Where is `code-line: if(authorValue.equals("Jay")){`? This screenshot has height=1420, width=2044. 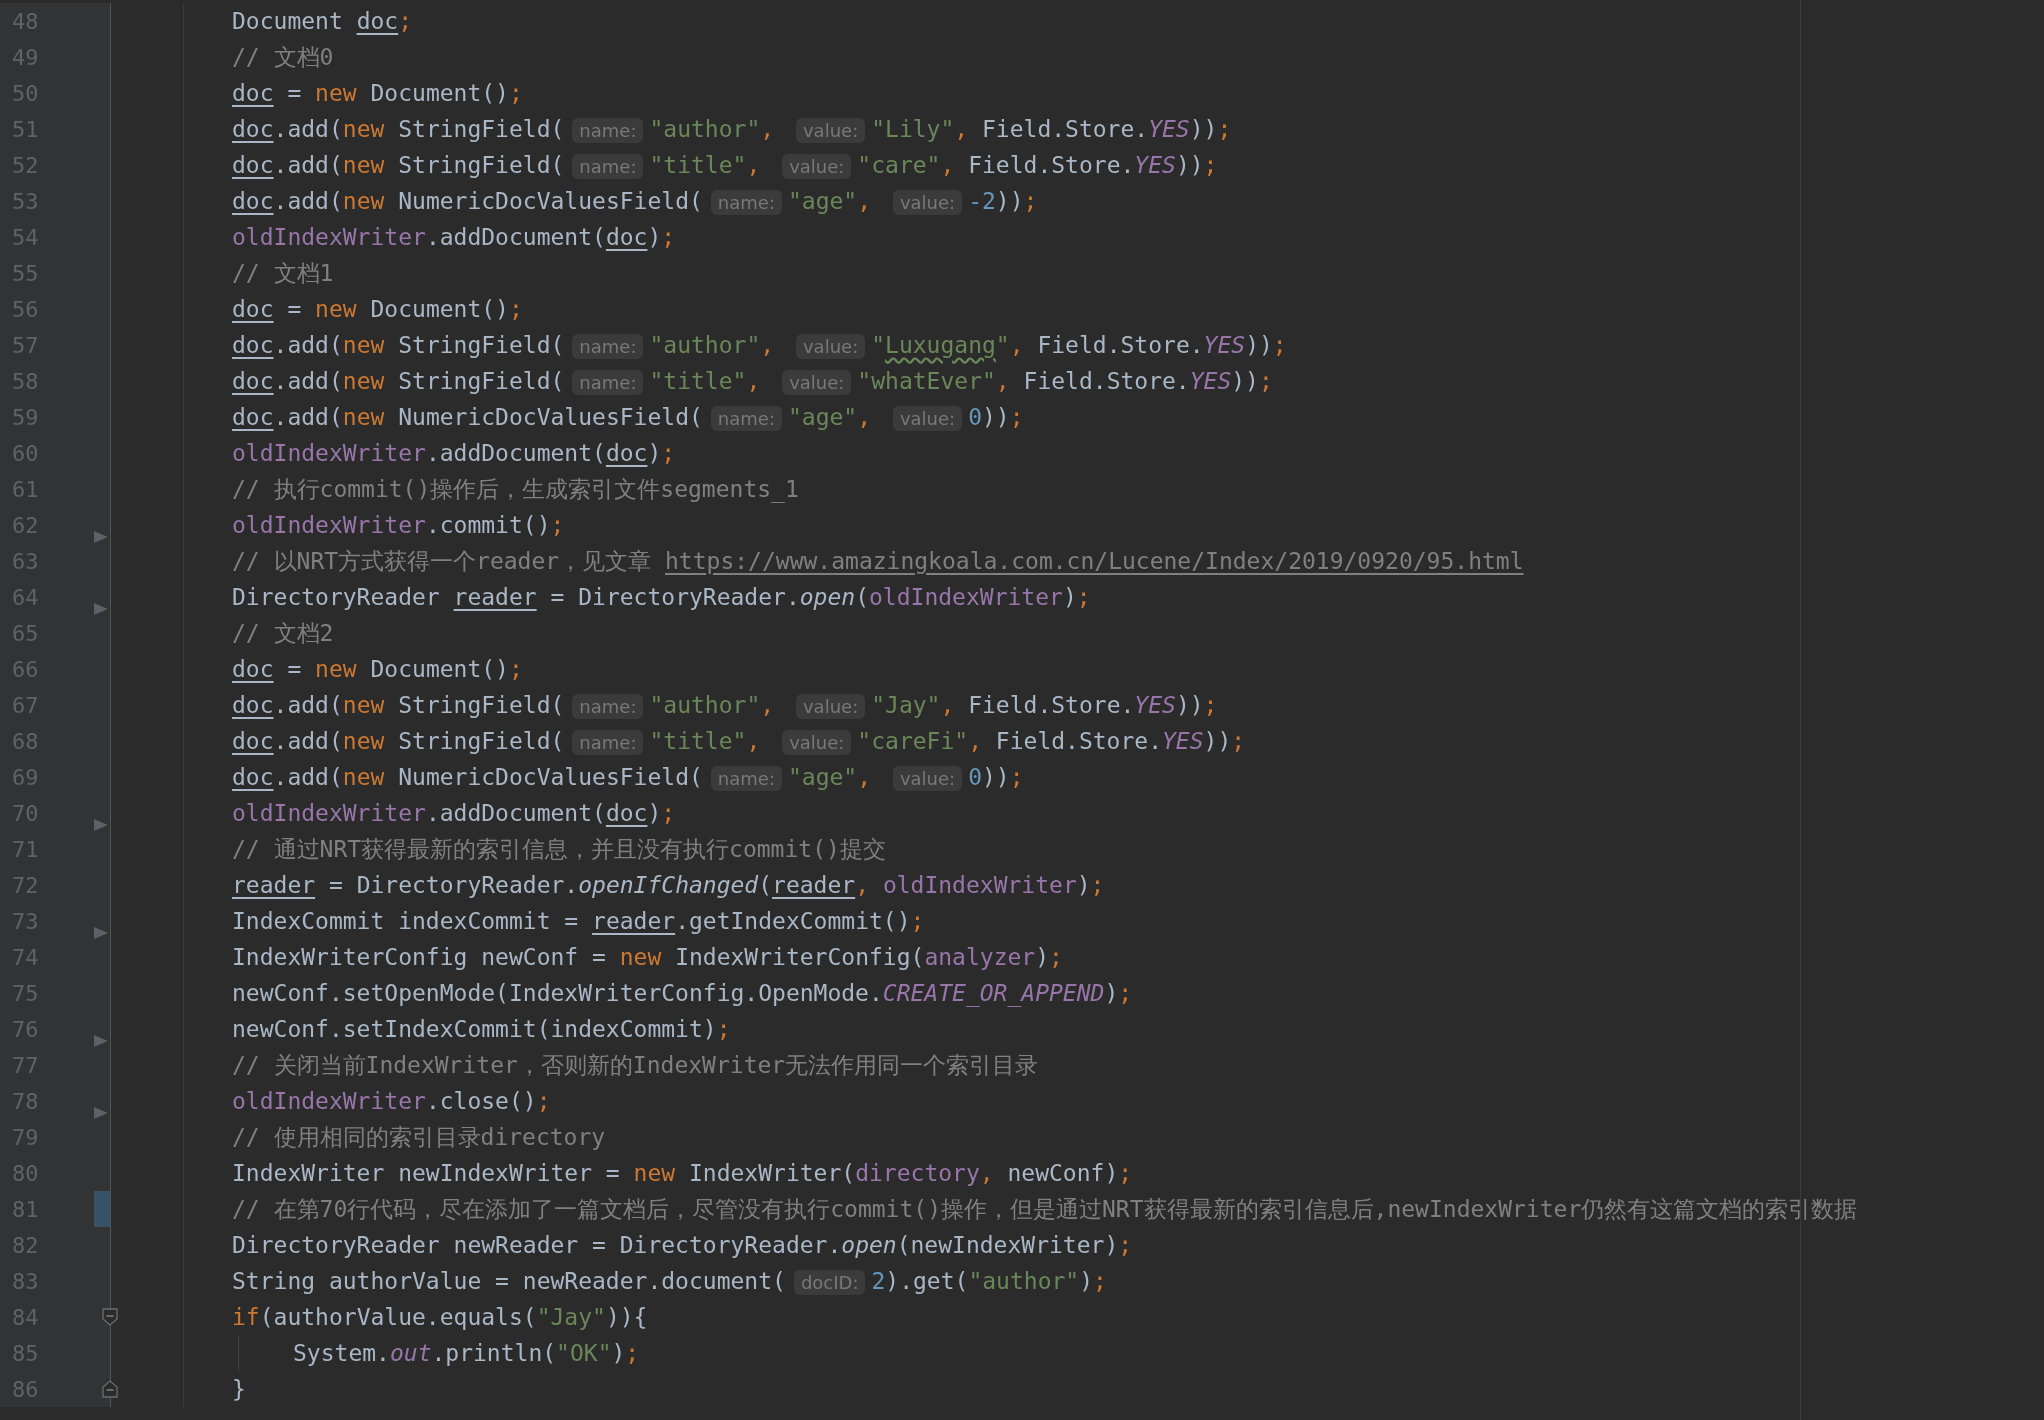
code-line: if(authorValue.equals("Jay")){ is located at coordinates (440, 1317).